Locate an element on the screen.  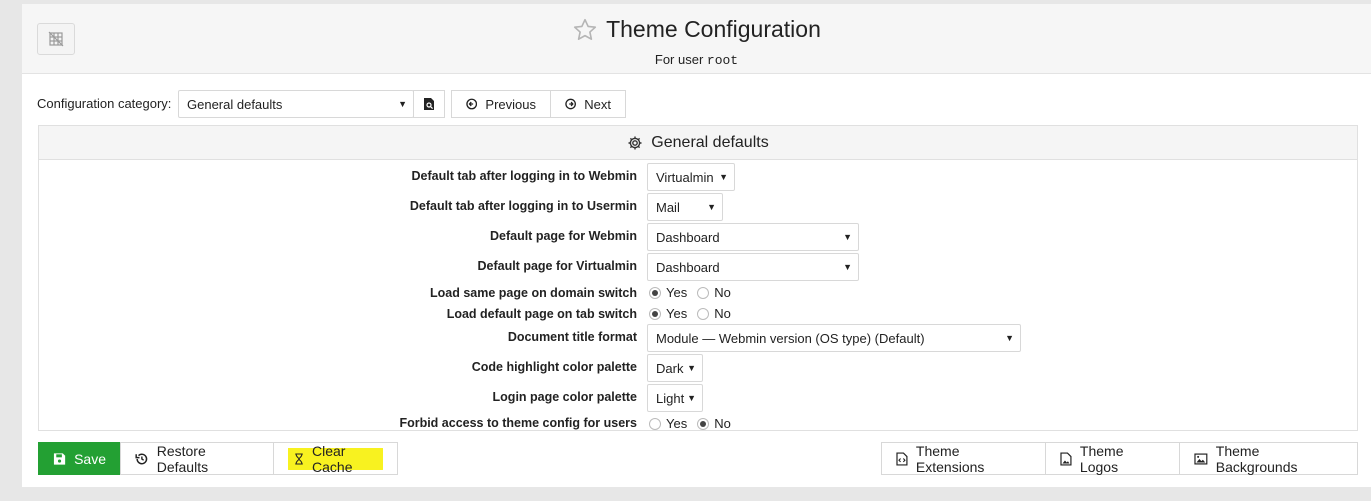
load-same-page-yes: Yes is located at coordinates (668, 292).